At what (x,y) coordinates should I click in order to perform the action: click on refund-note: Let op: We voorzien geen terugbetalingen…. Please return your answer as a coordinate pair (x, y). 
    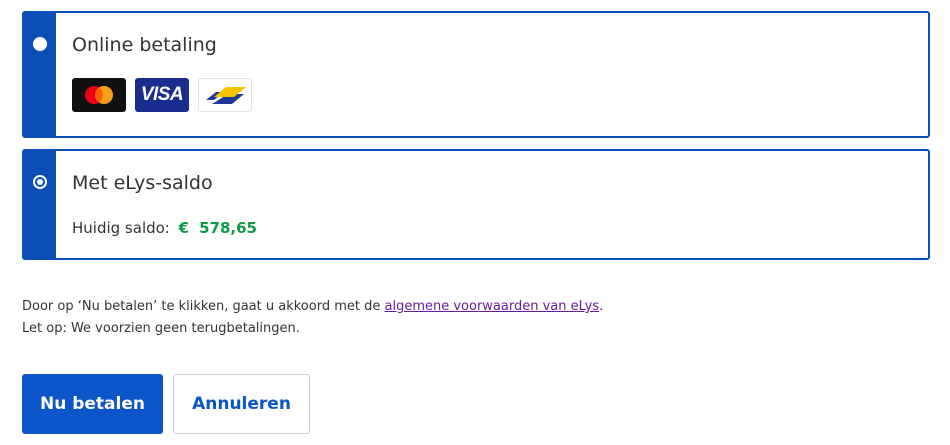
    Looking at the image, I should click on (161, 328).